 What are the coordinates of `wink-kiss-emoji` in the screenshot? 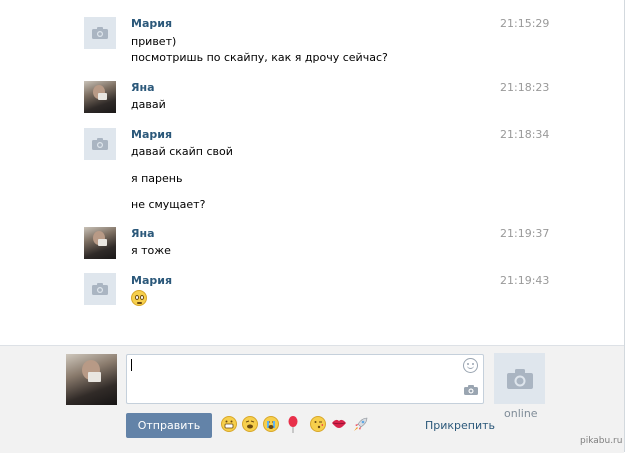 It's located at (318, 424).